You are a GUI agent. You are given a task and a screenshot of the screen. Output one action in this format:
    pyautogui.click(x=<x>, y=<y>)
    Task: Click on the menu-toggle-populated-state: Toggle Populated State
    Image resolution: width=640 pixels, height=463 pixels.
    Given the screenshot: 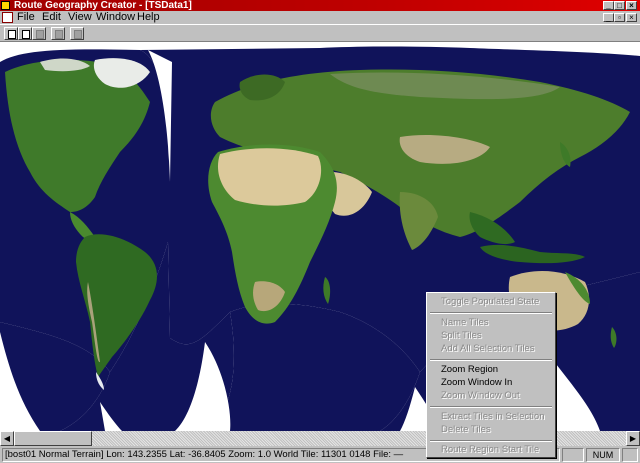 What is the action you would take?
    pyautogui.click(x=490, y=302)
    